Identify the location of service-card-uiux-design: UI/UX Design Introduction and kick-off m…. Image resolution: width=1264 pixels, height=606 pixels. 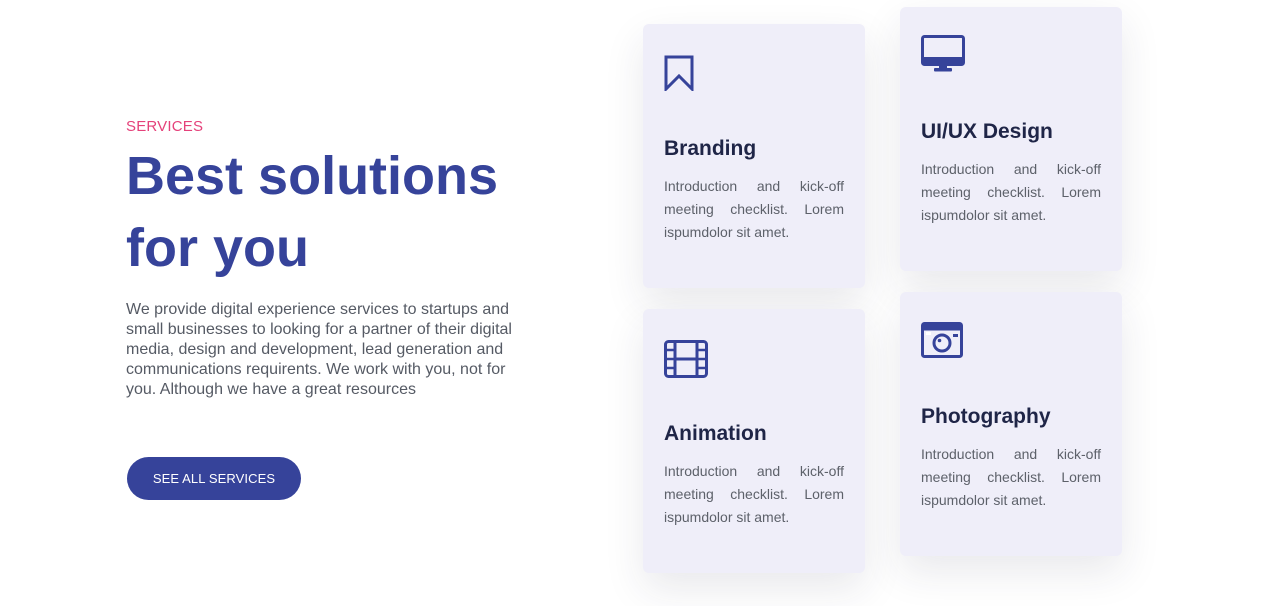
(1011, 139).